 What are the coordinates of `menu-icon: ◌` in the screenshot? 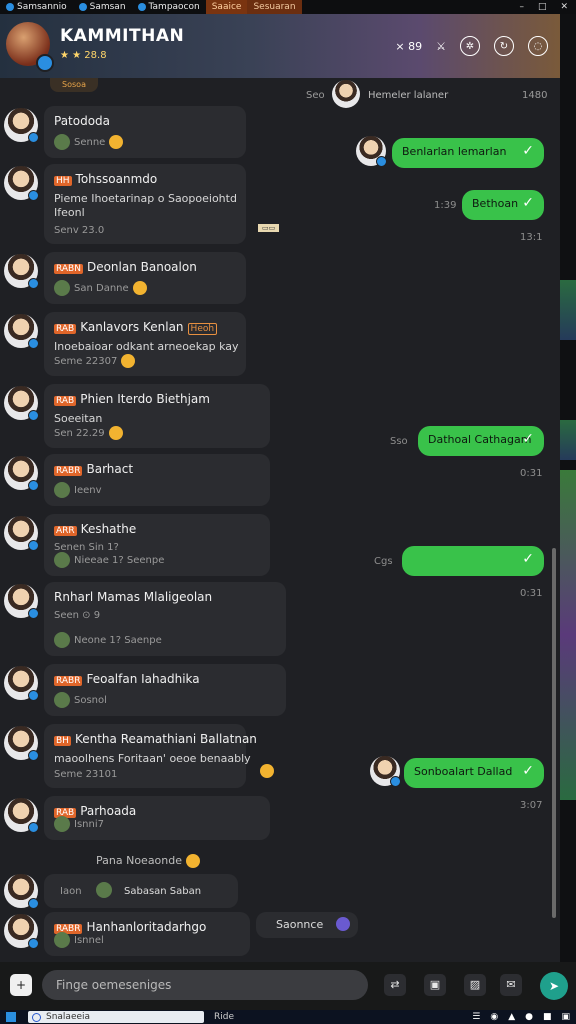 It's located at (538, 46).